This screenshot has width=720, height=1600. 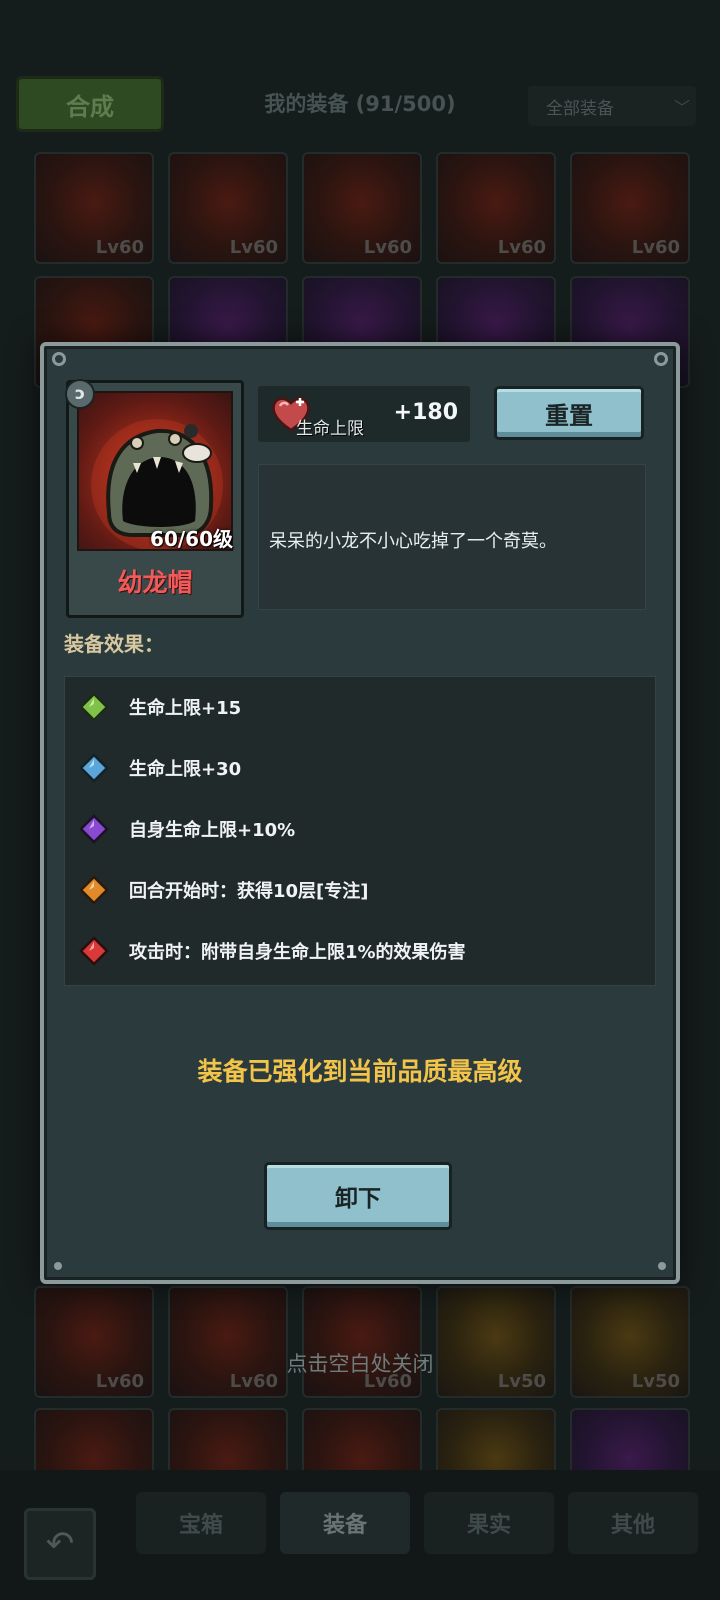 I want to click on reset-button: 重置, so click(x=569, y=413).